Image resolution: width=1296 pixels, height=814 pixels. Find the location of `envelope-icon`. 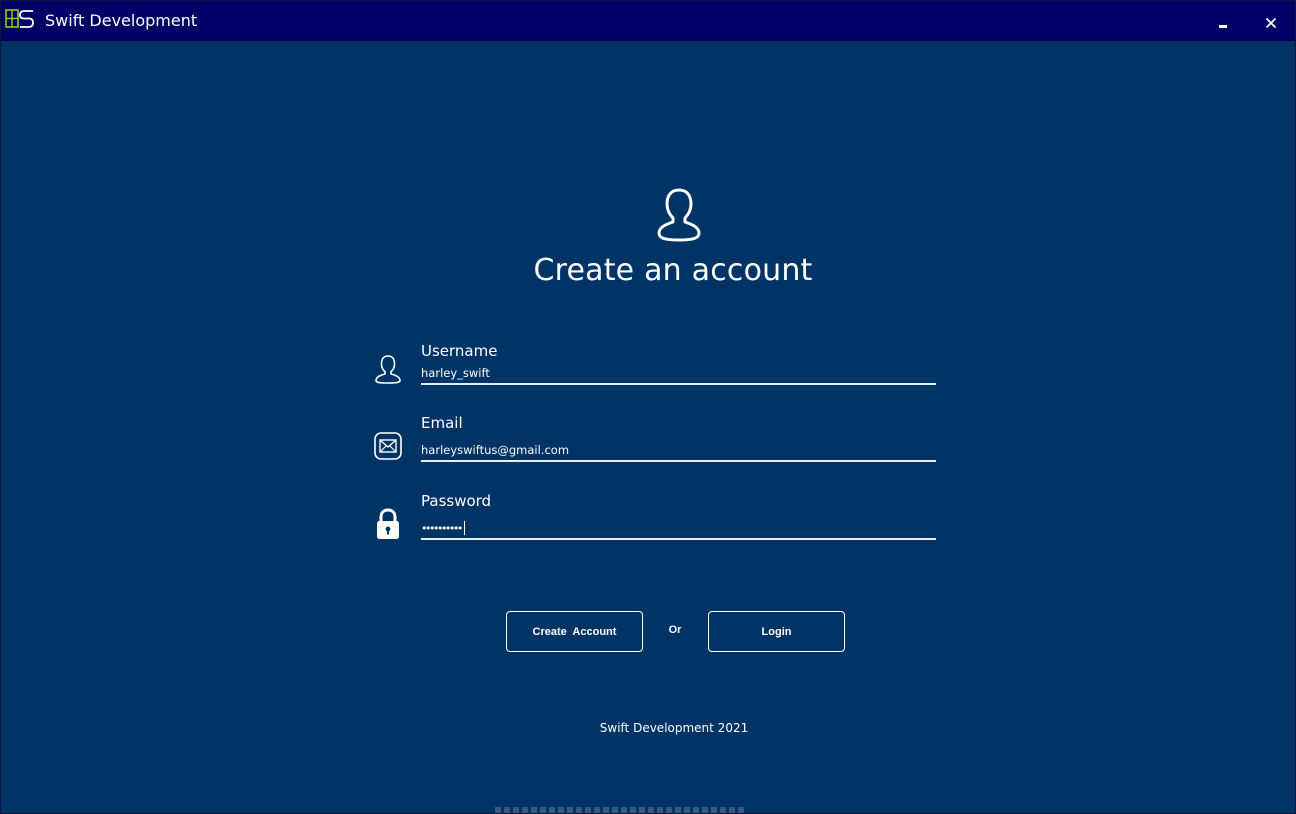

envelope-icon is located at coordinates (388, 446).